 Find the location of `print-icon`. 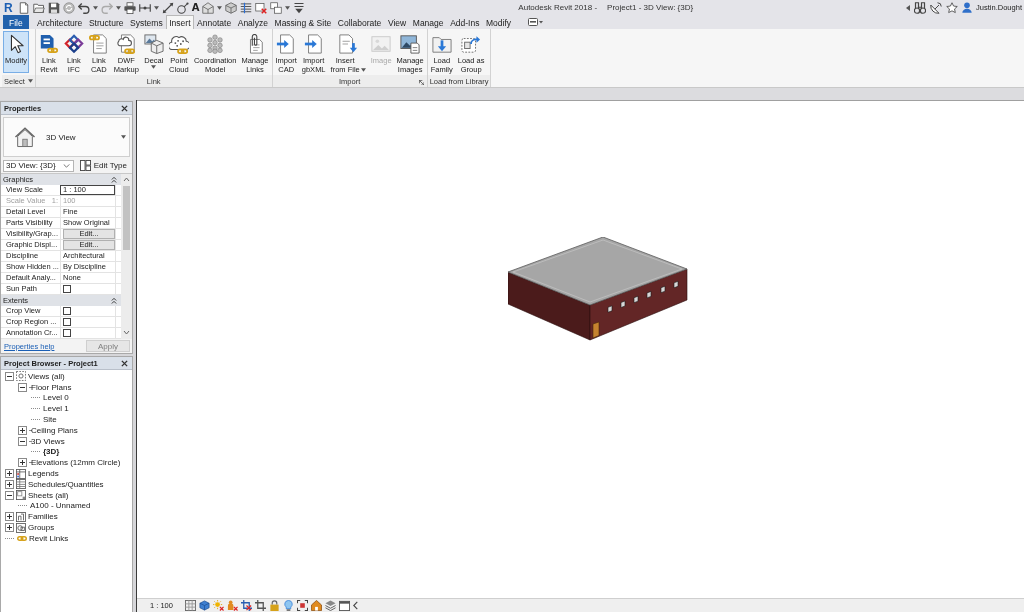

print-icon is located at coordinates (129, 7).